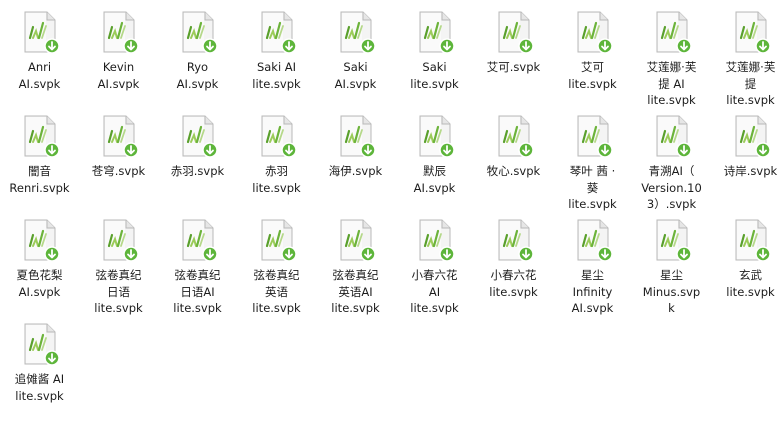 The width and height of the screenshot is (778, 429). I want to click on file-name-label: 诗岸.svpk, so click(750, 171).